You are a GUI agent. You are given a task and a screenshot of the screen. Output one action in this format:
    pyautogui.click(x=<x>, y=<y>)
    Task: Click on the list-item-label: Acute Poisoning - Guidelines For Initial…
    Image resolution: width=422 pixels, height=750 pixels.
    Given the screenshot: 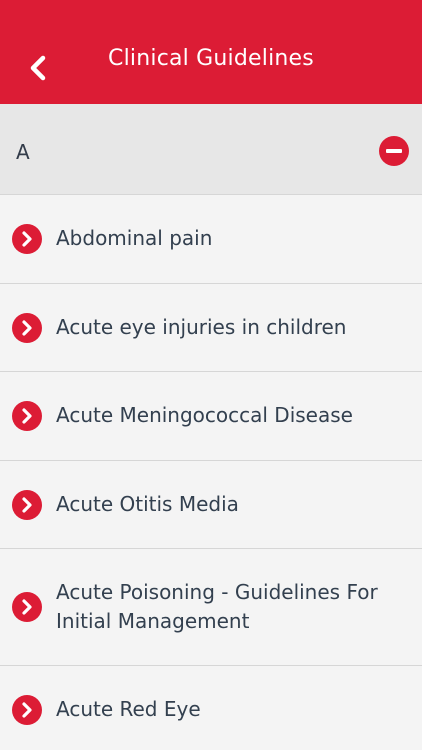 What is the action you would take?
    pyautogui.click(x=217, y=606)
    